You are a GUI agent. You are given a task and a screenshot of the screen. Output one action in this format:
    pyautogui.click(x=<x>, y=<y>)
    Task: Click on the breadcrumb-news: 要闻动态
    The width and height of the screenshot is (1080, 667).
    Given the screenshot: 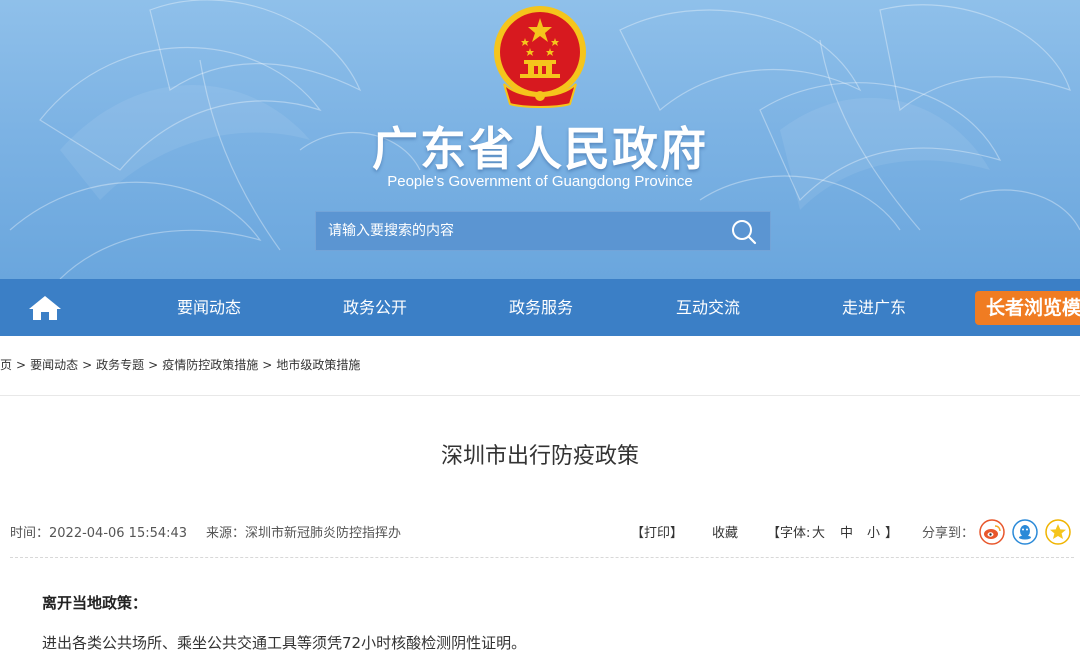 What is the action you would take?
    pyautogui.click(x=54, y=365)
    